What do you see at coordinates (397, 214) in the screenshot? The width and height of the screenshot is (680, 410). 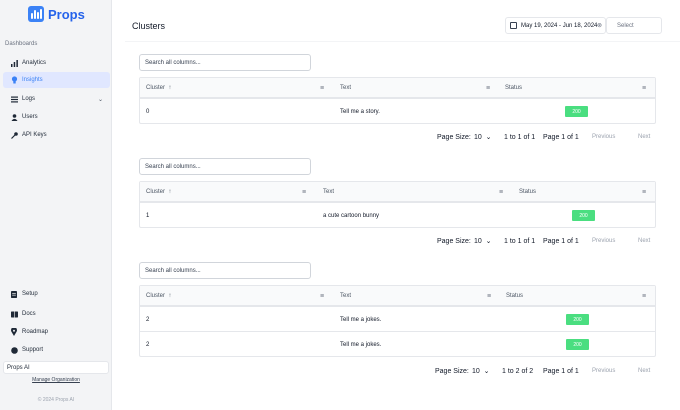 I see `table-row: 1 a cute cartoon bunny 200` at bounding box center [397, 214].